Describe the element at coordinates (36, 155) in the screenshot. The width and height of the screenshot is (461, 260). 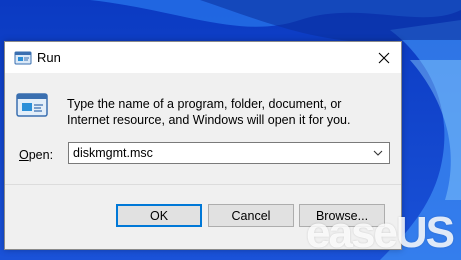
I see `open-label: Open:` at that location.